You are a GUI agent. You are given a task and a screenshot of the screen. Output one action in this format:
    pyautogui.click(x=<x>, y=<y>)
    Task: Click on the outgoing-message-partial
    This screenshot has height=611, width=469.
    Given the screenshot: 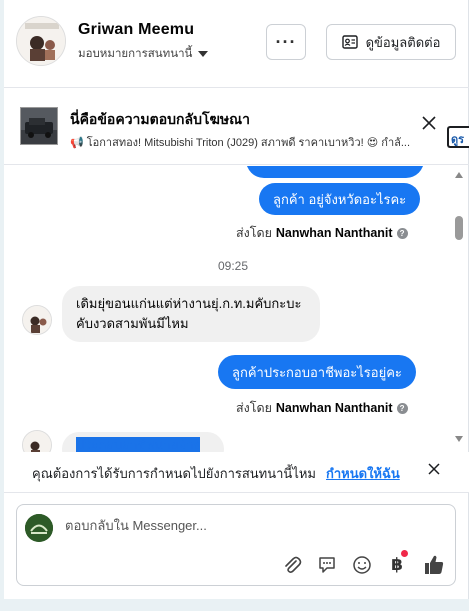 What is the action you would take?
    pyautogui.click(x=335, y=172)
    